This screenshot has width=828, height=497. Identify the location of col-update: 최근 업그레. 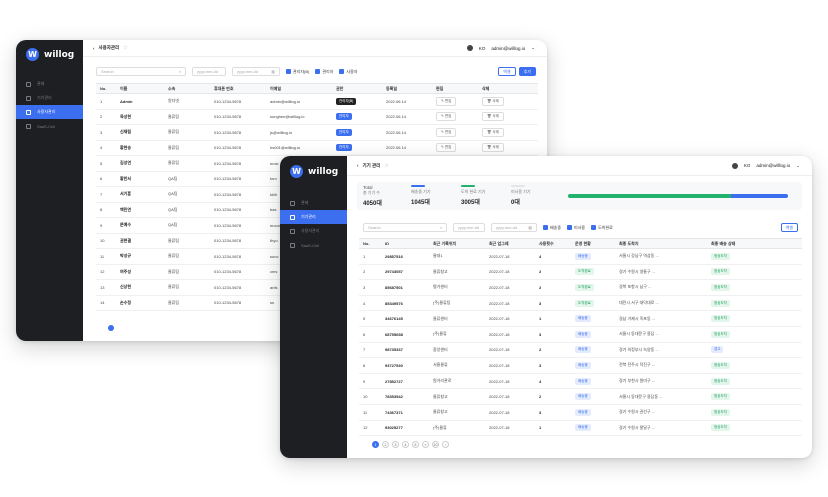
(510, 243).